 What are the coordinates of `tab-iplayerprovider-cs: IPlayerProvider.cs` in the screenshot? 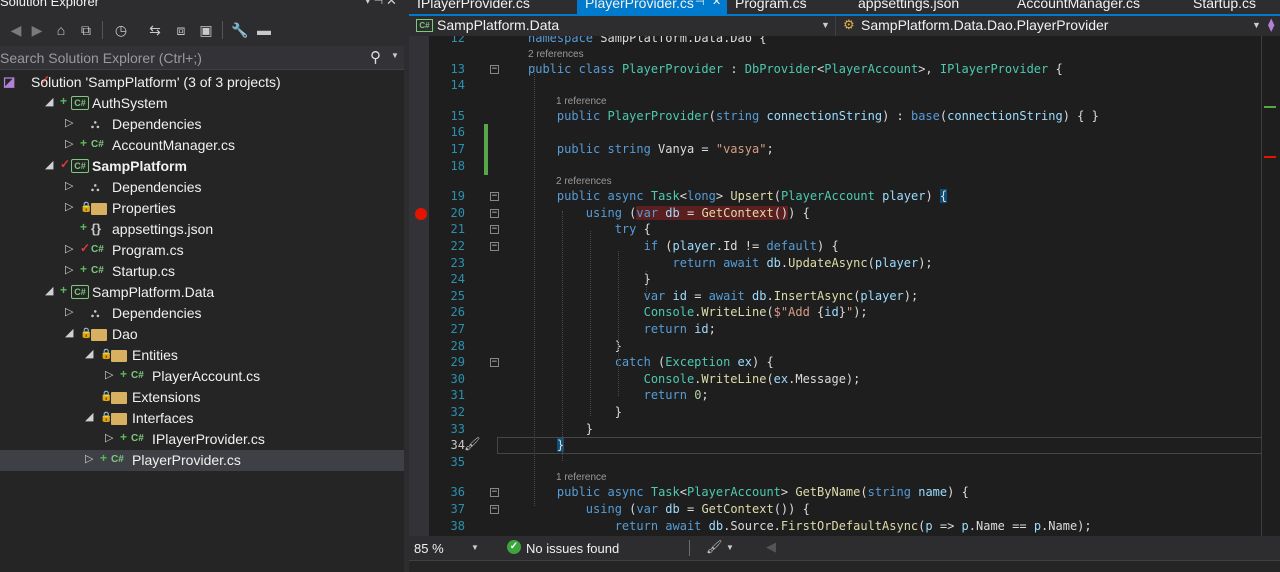 It's located at (489, 7).